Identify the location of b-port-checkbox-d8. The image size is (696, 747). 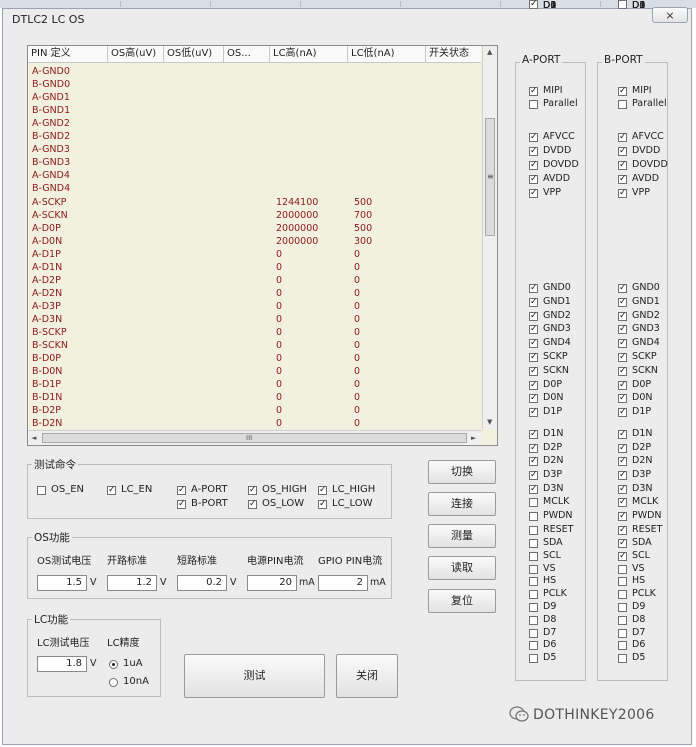
(622, 620).